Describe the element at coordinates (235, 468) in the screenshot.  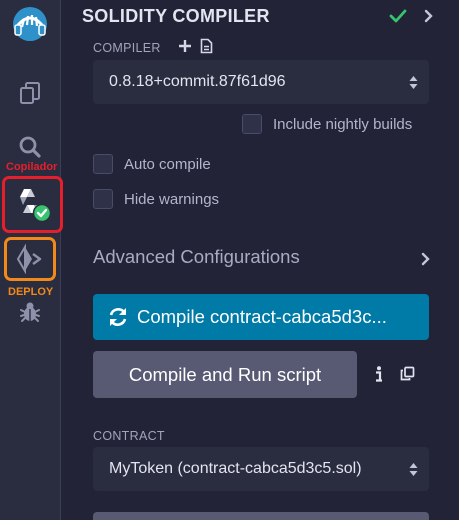
I see `contract-selected-value: MyToken (contract-cabca5d3c5.sol)` at that location.